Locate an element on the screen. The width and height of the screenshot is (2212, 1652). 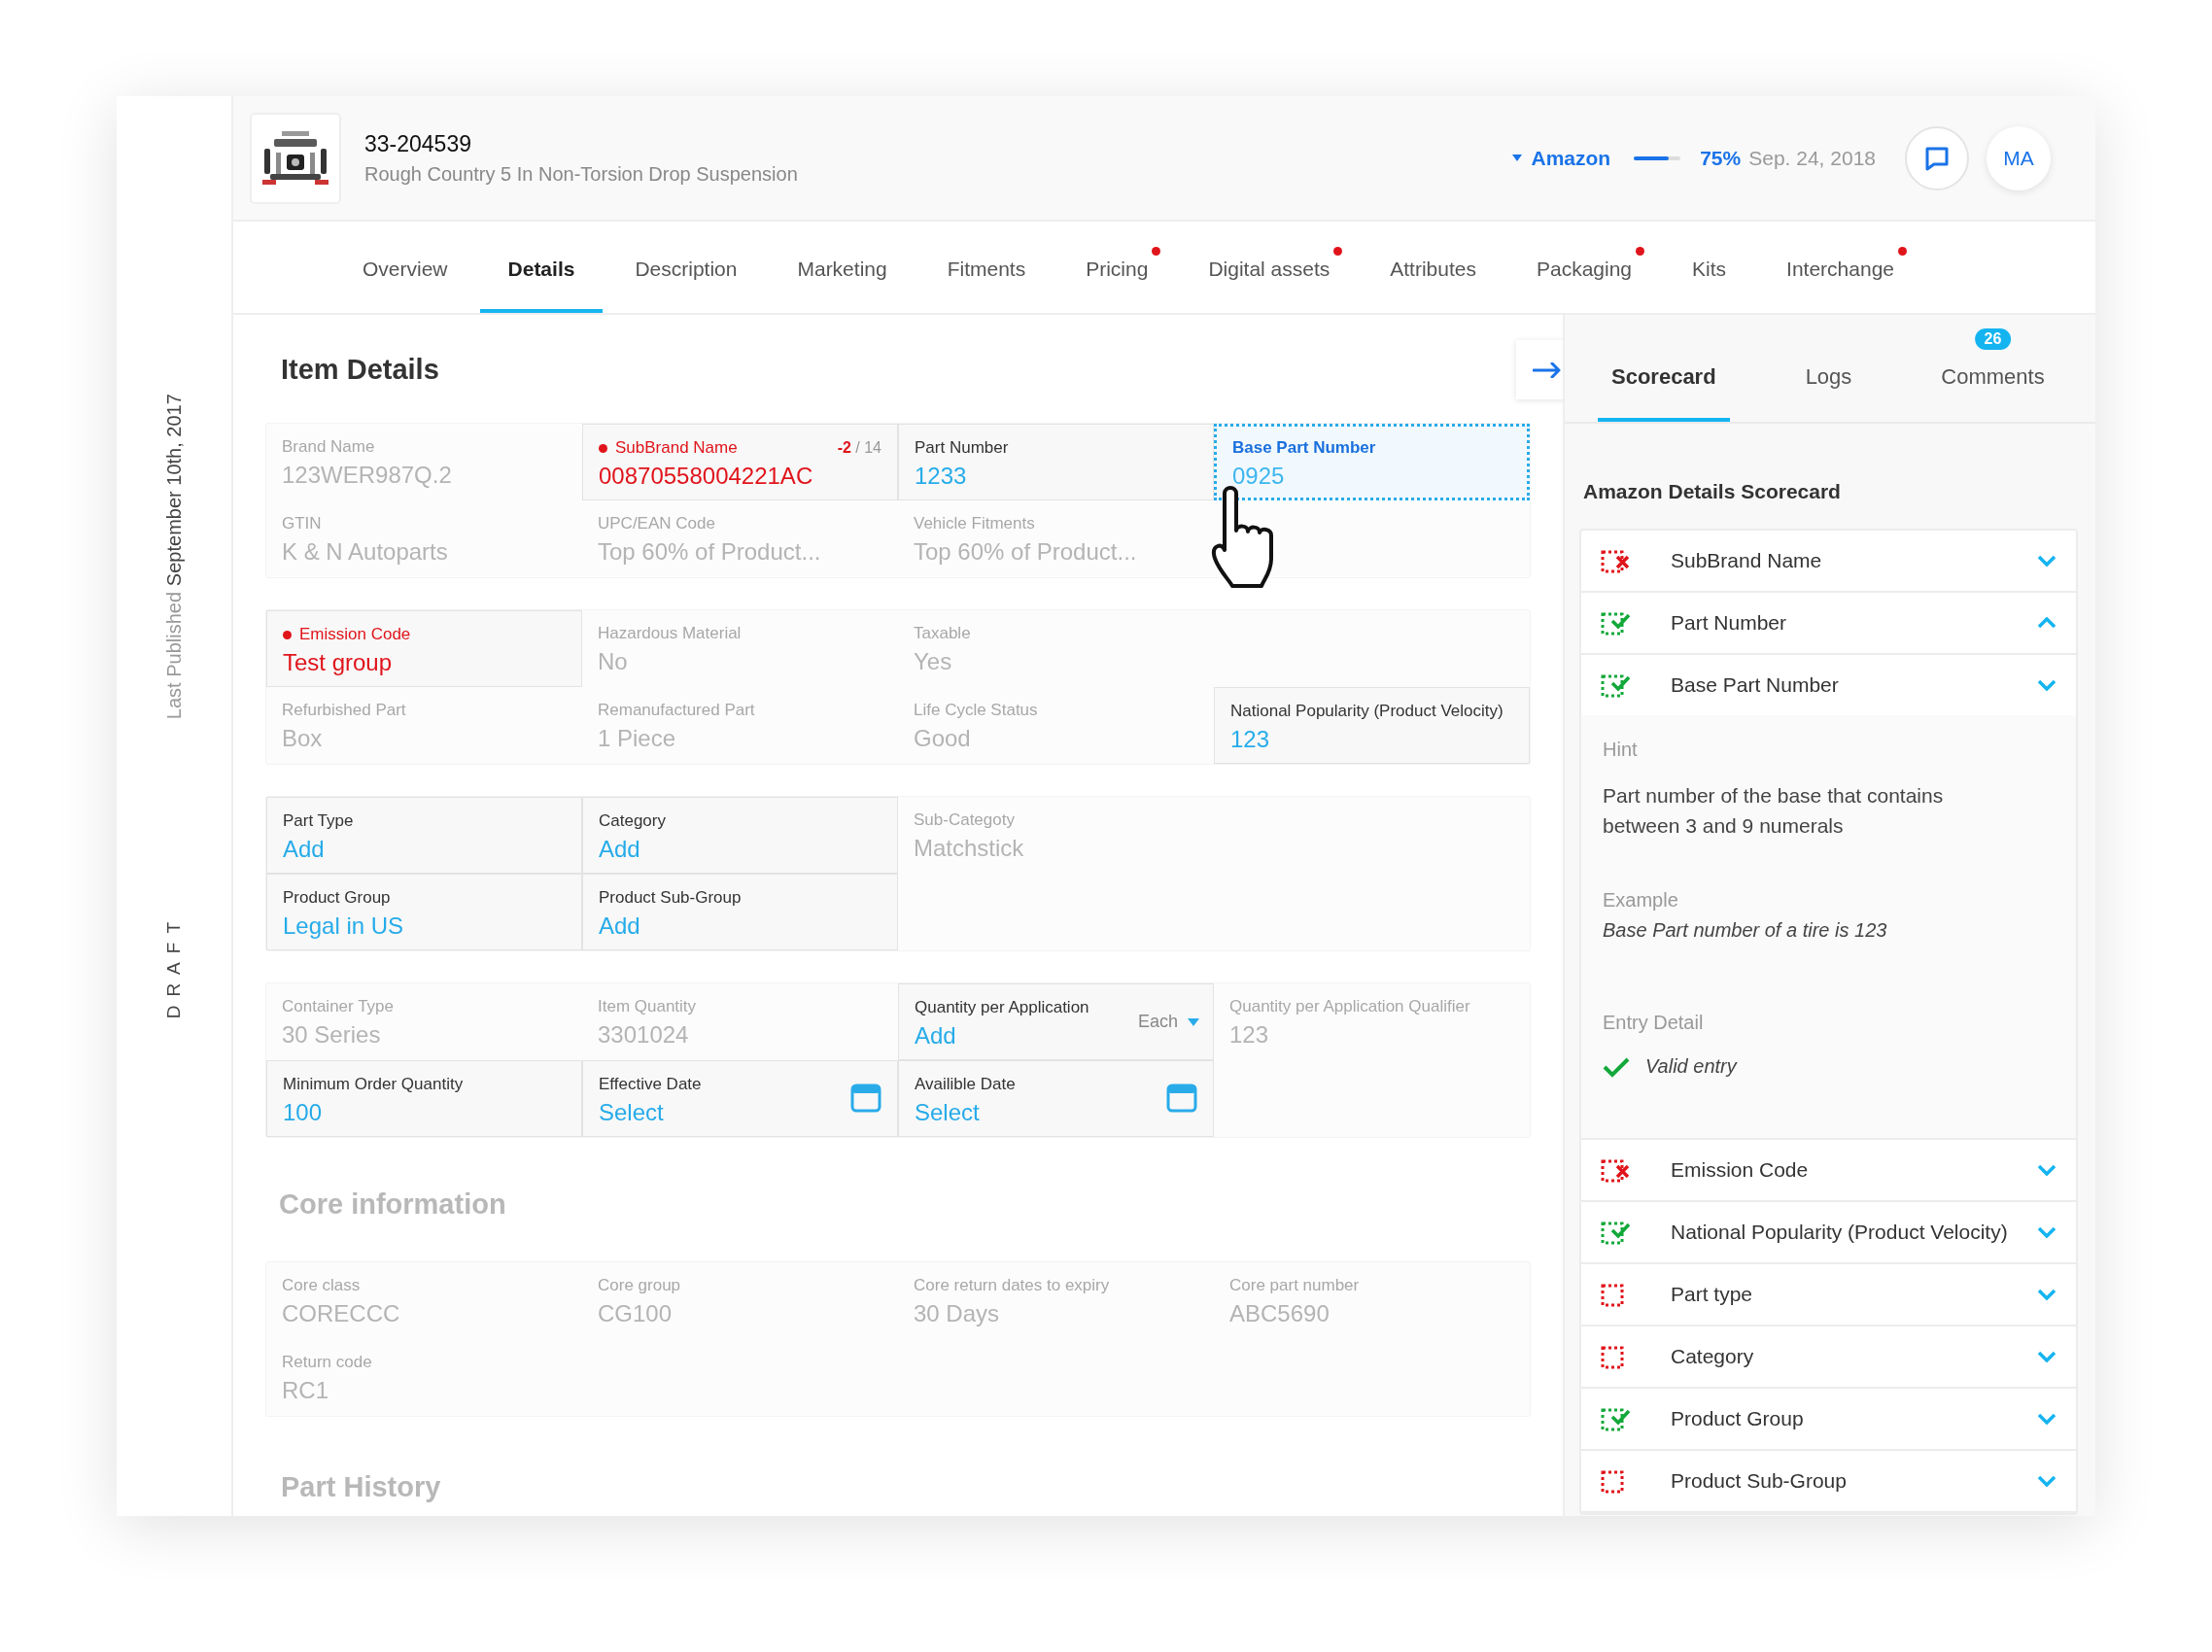
panel-tab: Logs is located at coordinates (1828, 369).